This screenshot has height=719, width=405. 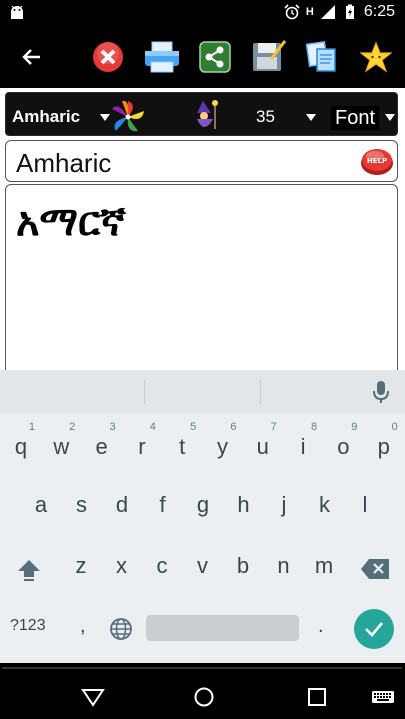 I want to click on print-icon, so click(x=162, y=57).